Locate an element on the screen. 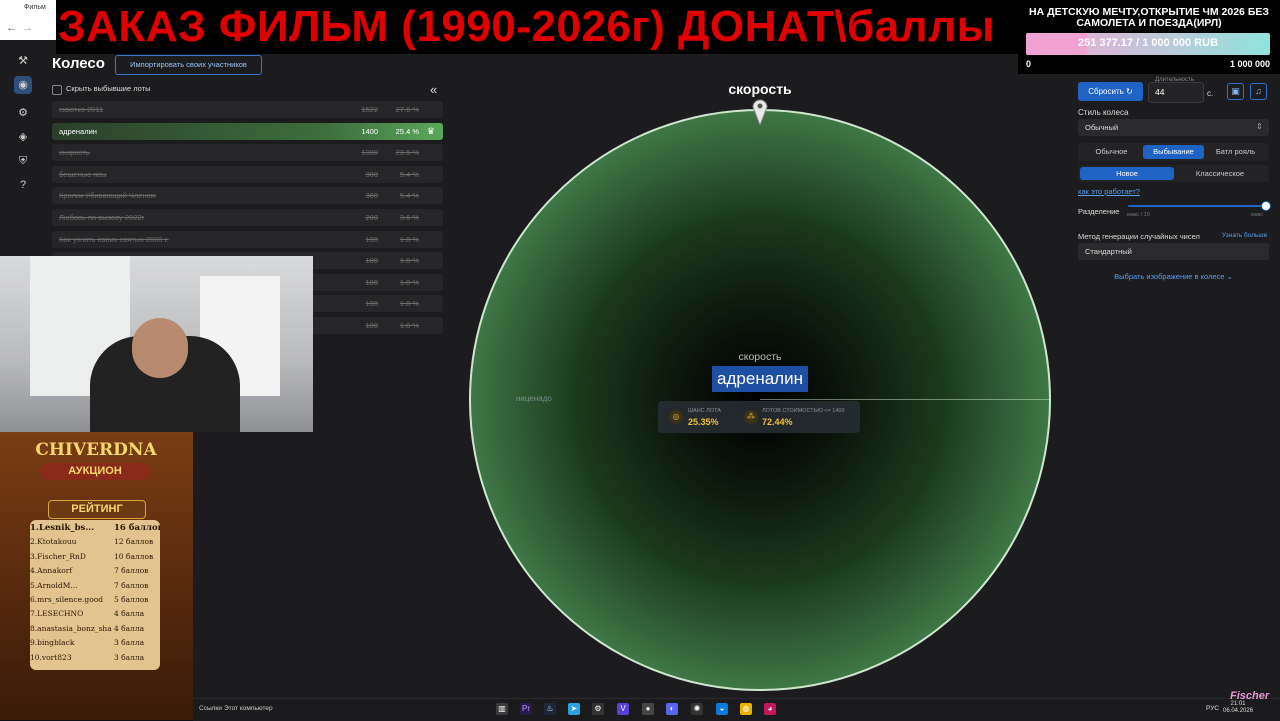  taskbar-clock: 21:01 06.04.2026 is located at coordinates (1238, 708).